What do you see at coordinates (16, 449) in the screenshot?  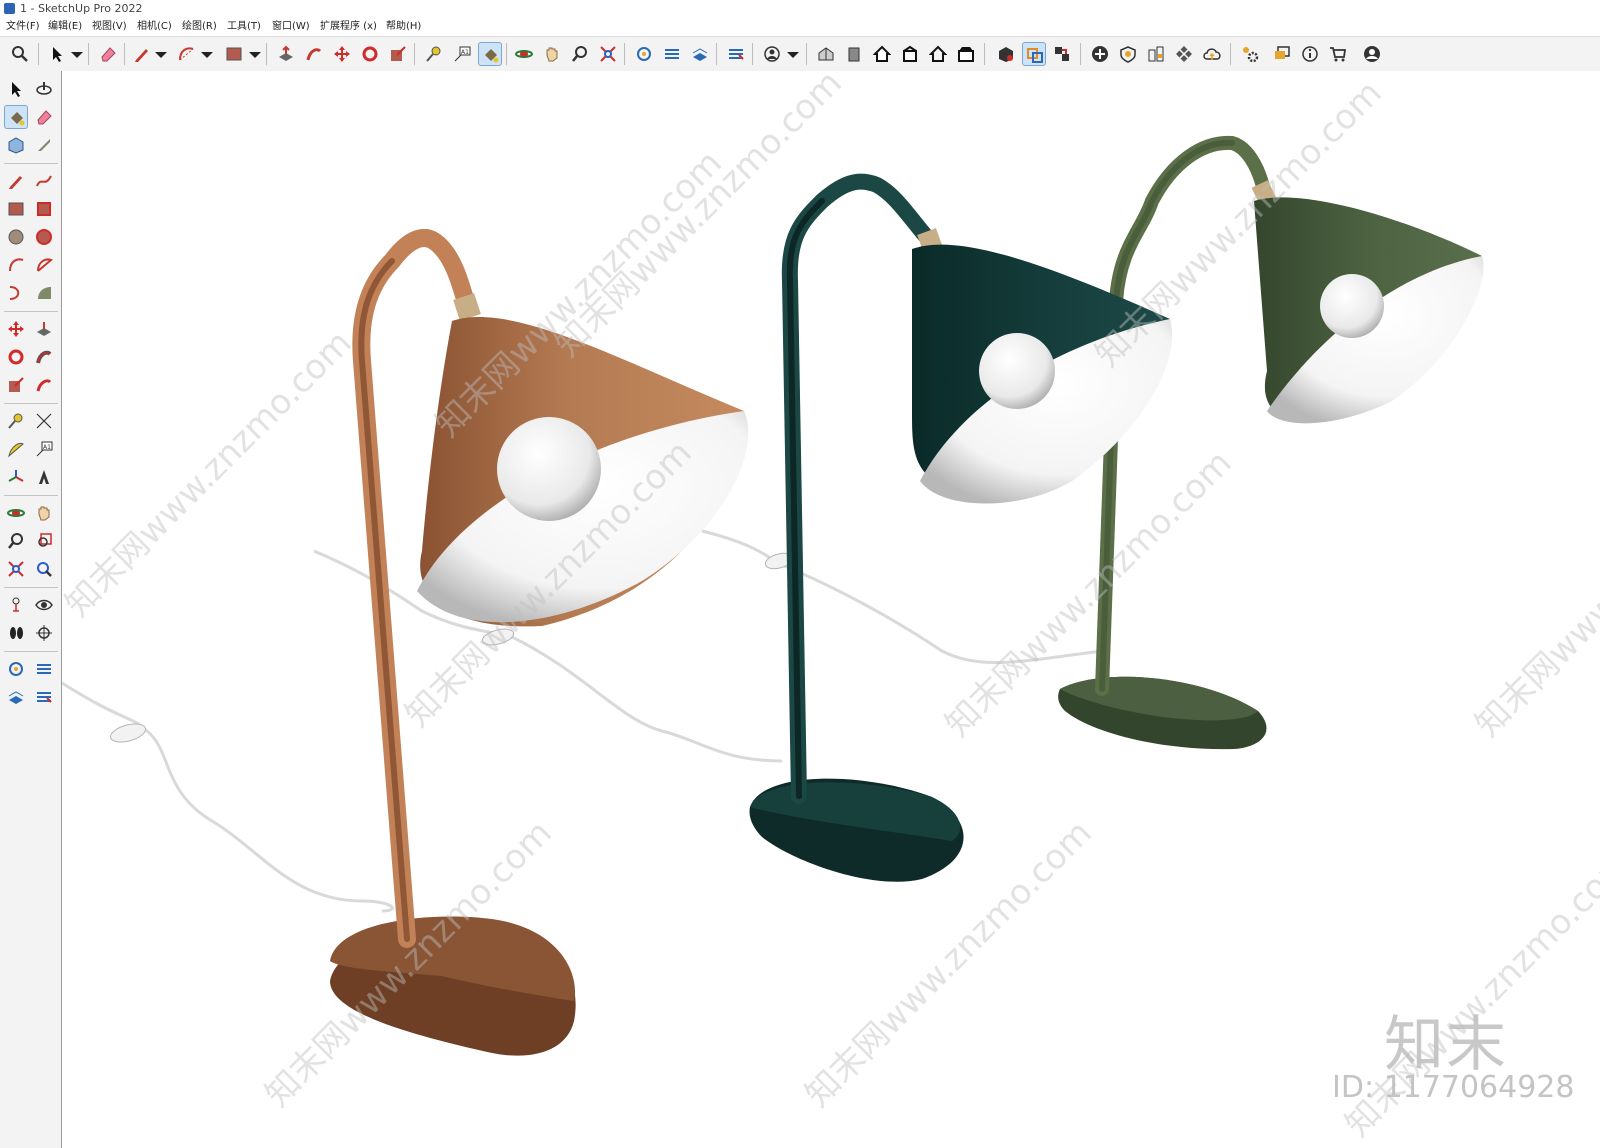 I see `protractor-tool-icon` at bounding box center [16, 449].